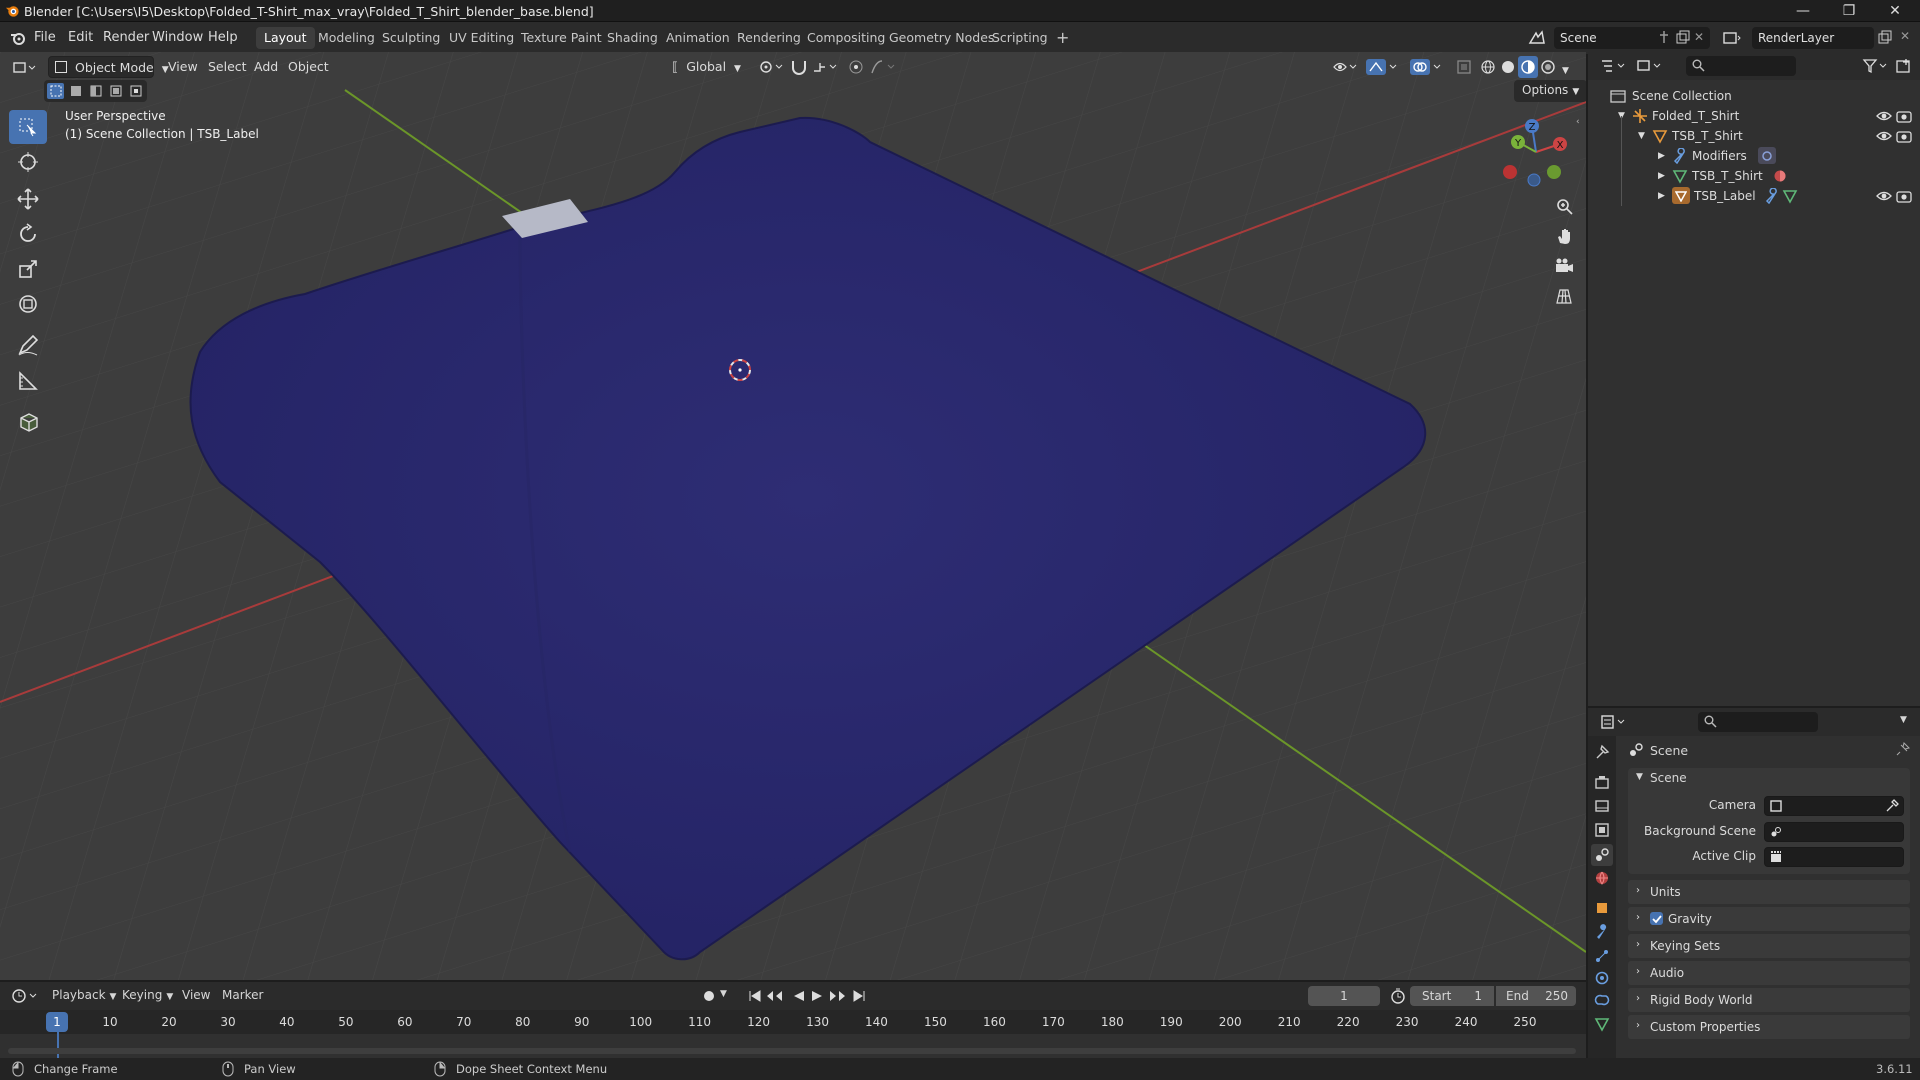 The image size is (1920, 1080). Describe the element at coordinates (1699, 37) in the screenshot. I see `remove-scene-icon: ✕` at that location.